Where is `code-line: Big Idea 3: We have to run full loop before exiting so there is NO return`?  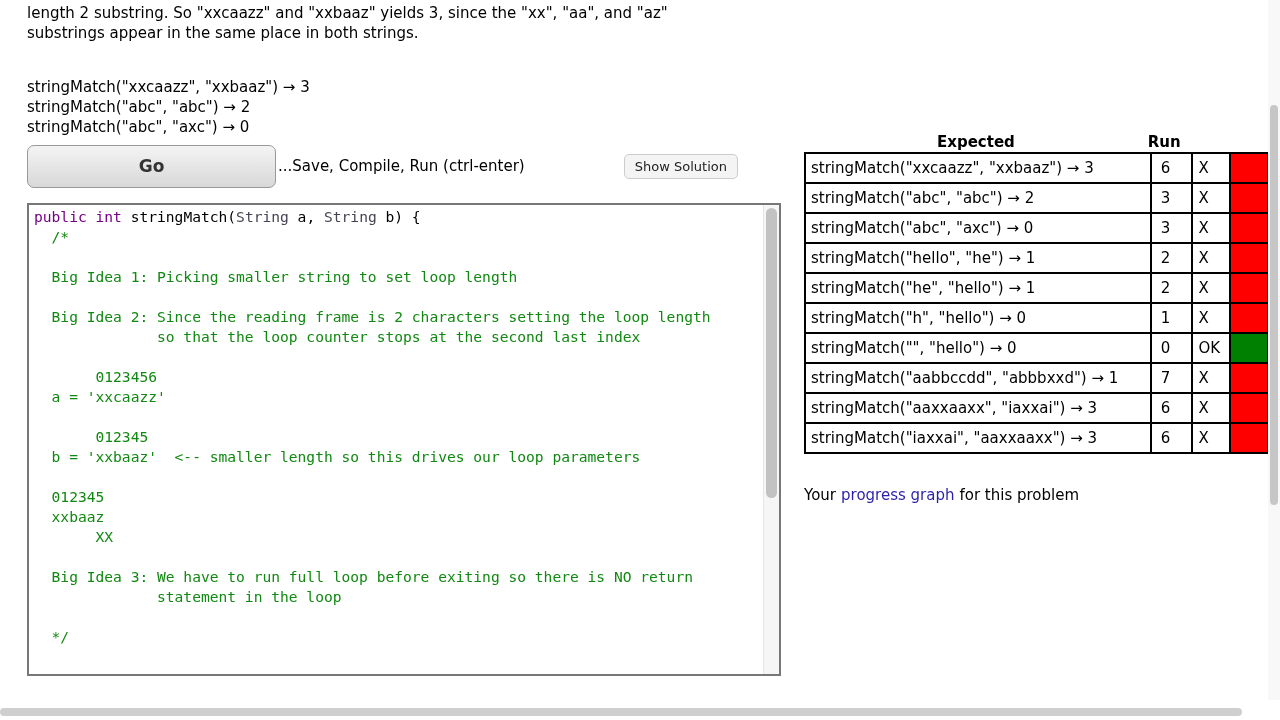 code-line: Big Idea 3: We have to run full loop before exiting so there is NO return is located at coordinates (371, 577).